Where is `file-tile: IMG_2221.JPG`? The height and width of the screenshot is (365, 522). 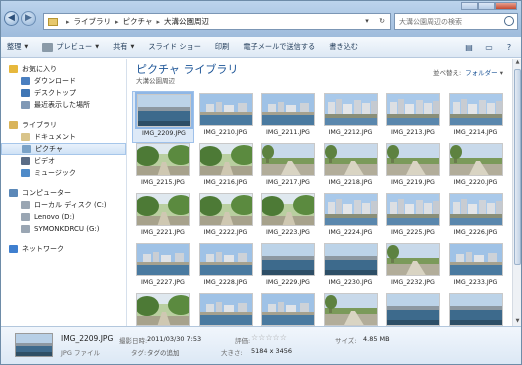
file-tile: IMG_2221.JPG is located at coordinates (163, 217).